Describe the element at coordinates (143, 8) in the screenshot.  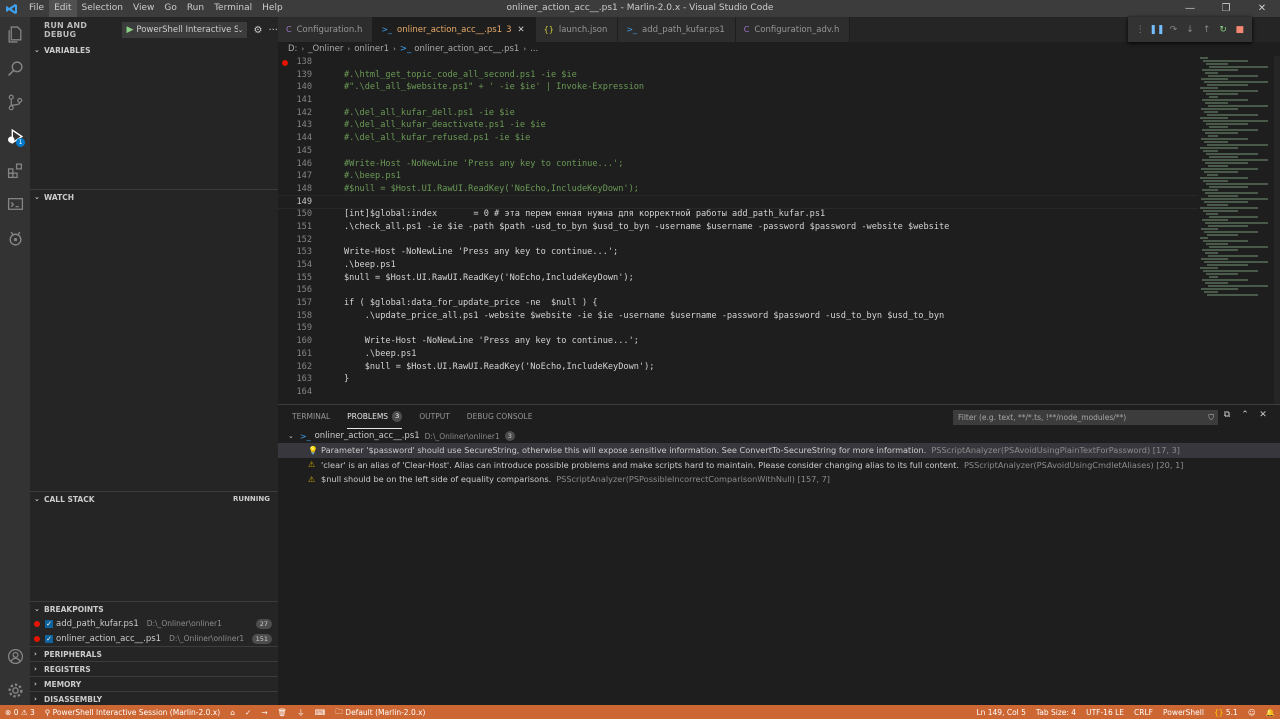
I see `menu-view: View` at that location.